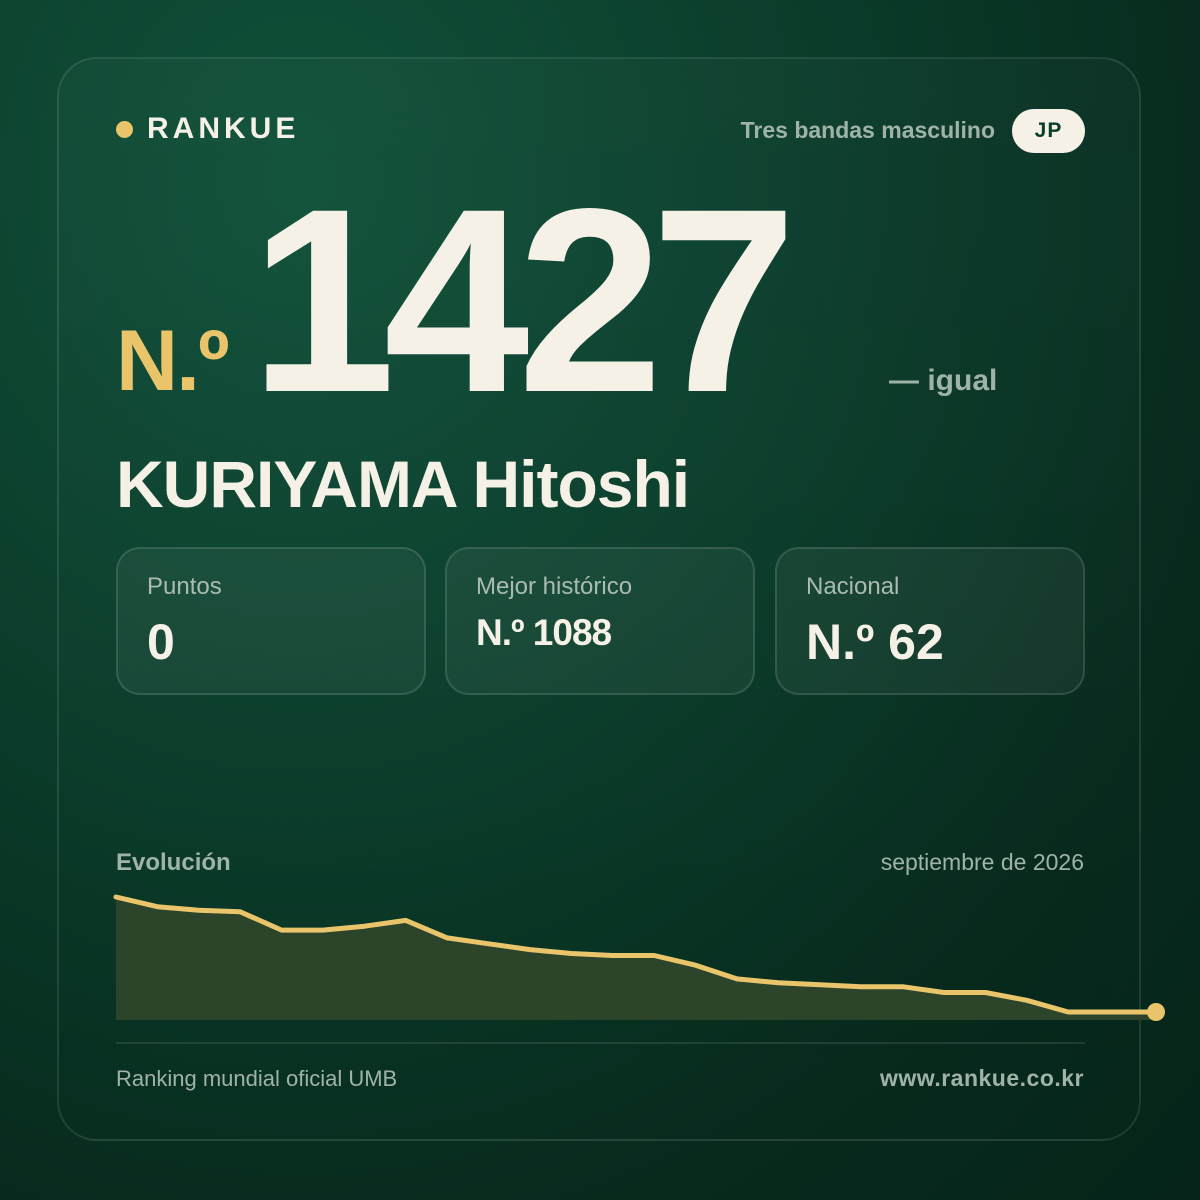 This screenshot has height=1200, width=1200. Describe the element at coordinates (271, 621) in the screenshot. I see `stat-box-points: Puntos 0` at that location.